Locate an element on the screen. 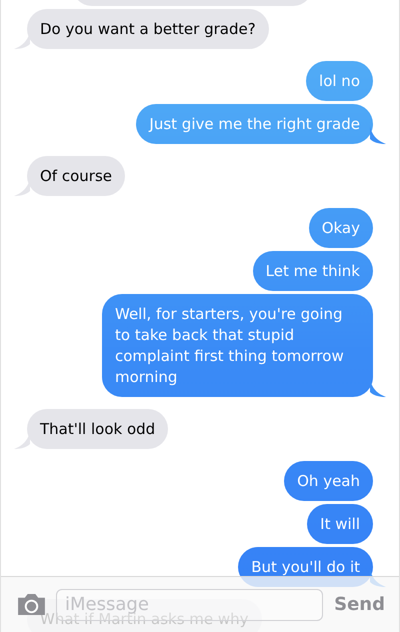  message-bubble: Oh yeah is located at coordinates (328, 481).